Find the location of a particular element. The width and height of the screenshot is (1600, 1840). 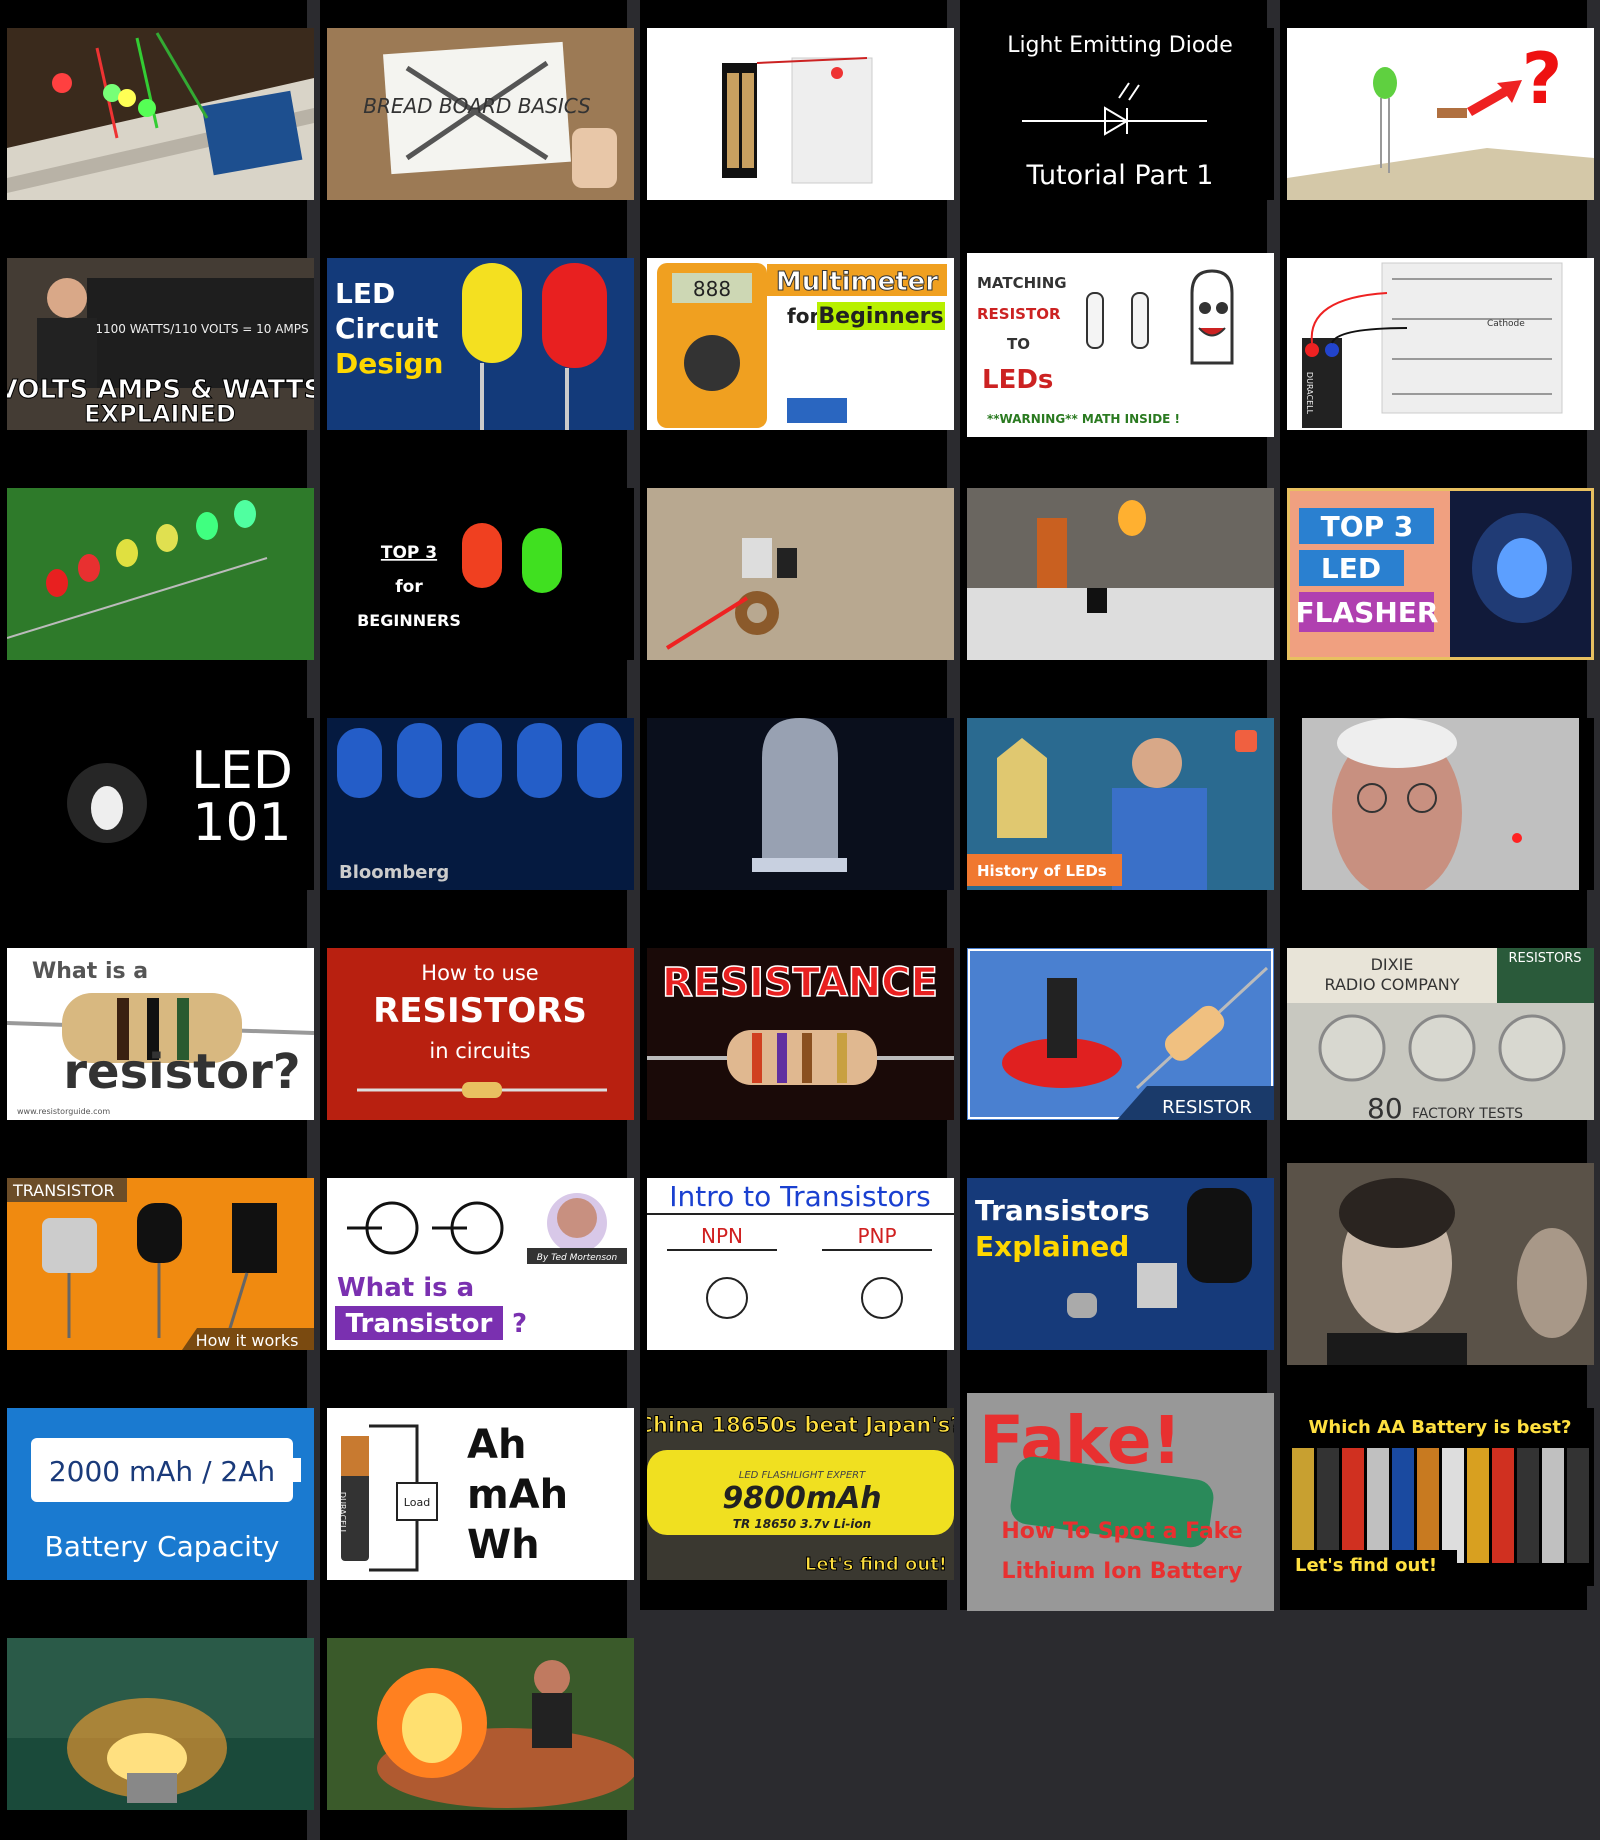

video-thumbnail-led-101: LED 101 is located at coordinates (160, 804).